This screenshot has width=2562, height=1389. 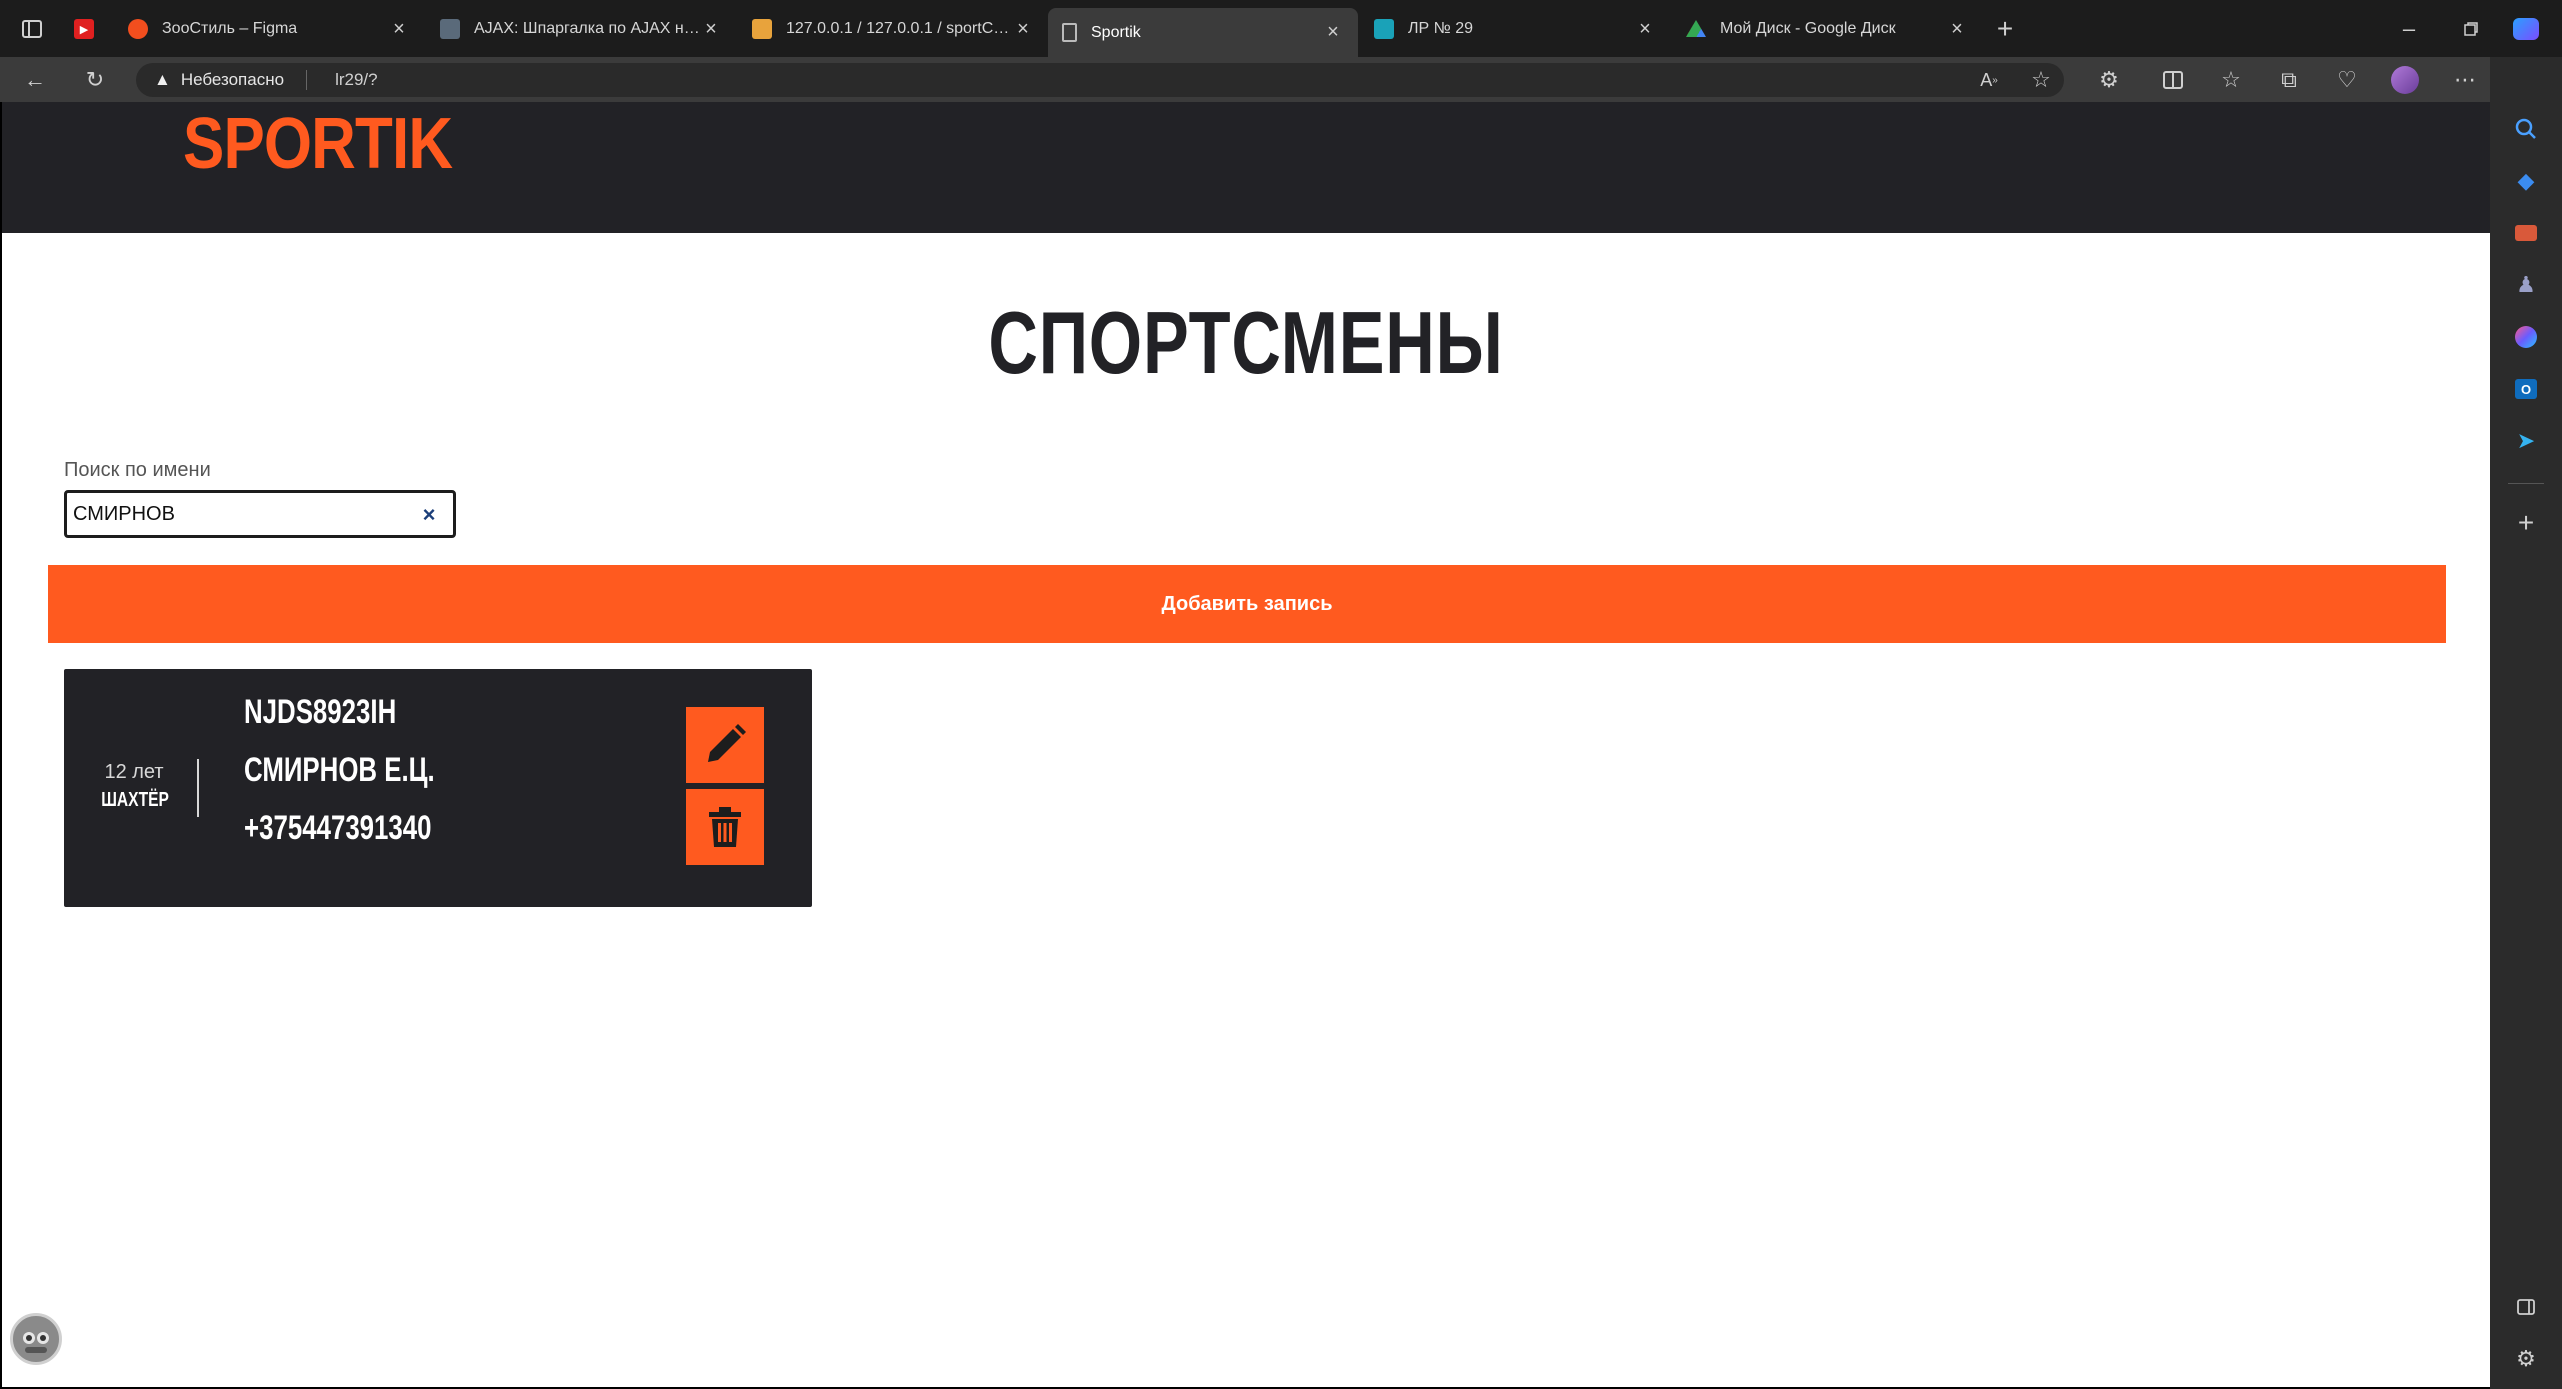 I want to click on athlete-phone: +375447391340, so click(x=338, y=828).